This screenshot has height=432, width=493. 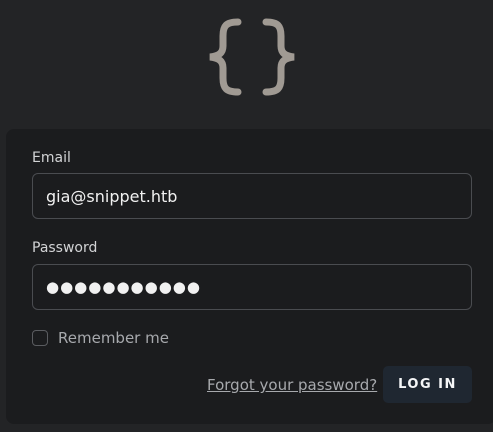 What do you see at coordinates (252, 287) in the screenshot?
I see `password-field: ●●●●●●●●●●●` at bounding box center [252, 287].